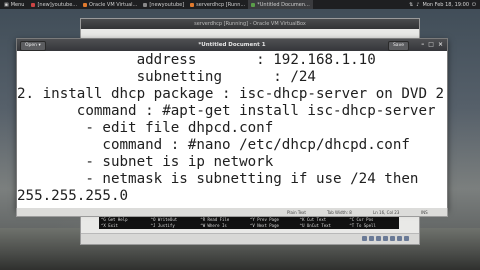 The height and width of the screenshot is (270, 480). I want to click on editor-line: subnetting : /24, so click(166, 77).